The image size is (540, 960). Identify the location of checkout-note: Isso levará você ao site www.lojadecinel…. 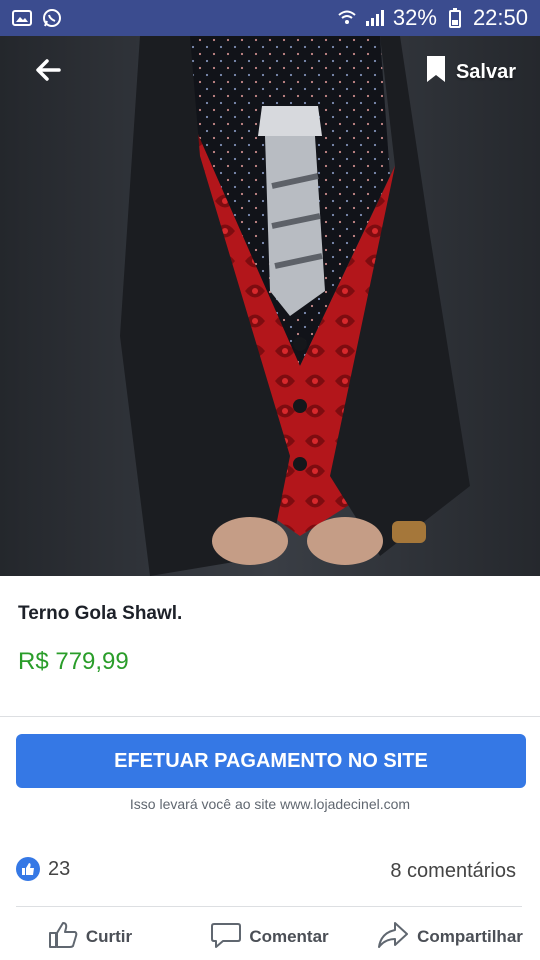
(270, 804).